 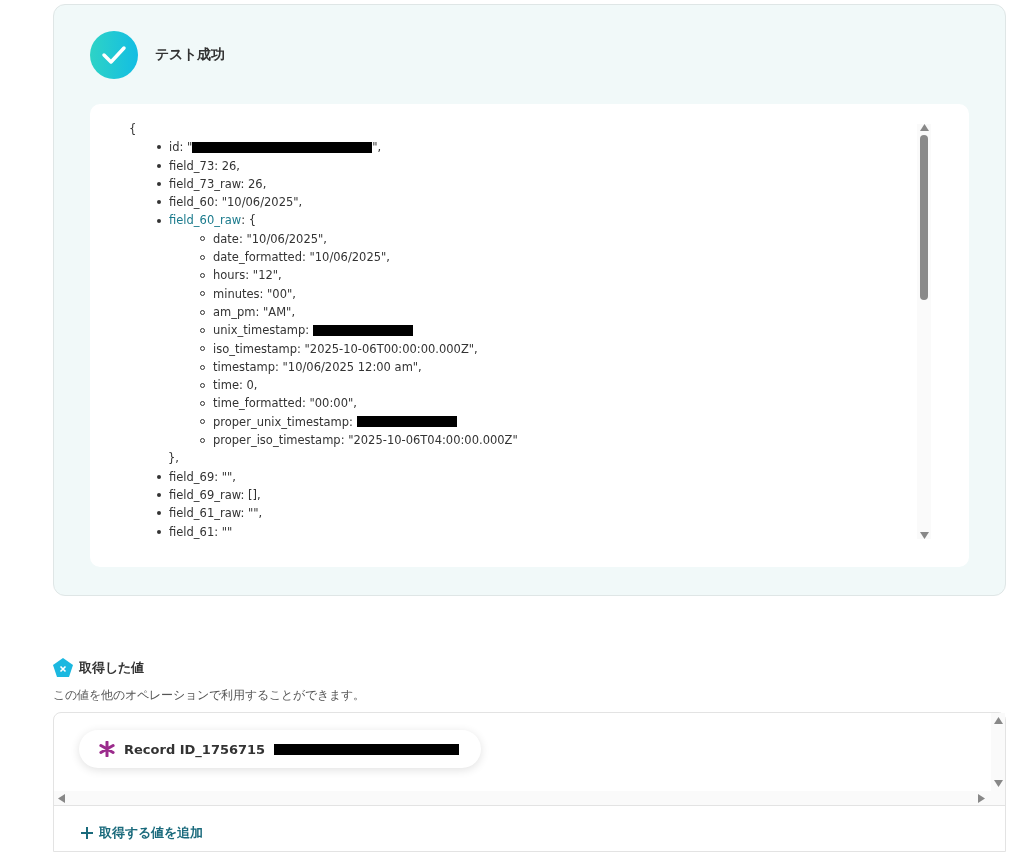 What do you see at coordinates (981, 798) in the screenshot?
I see `scroll-right-icon` at bounding box center [981, 798].